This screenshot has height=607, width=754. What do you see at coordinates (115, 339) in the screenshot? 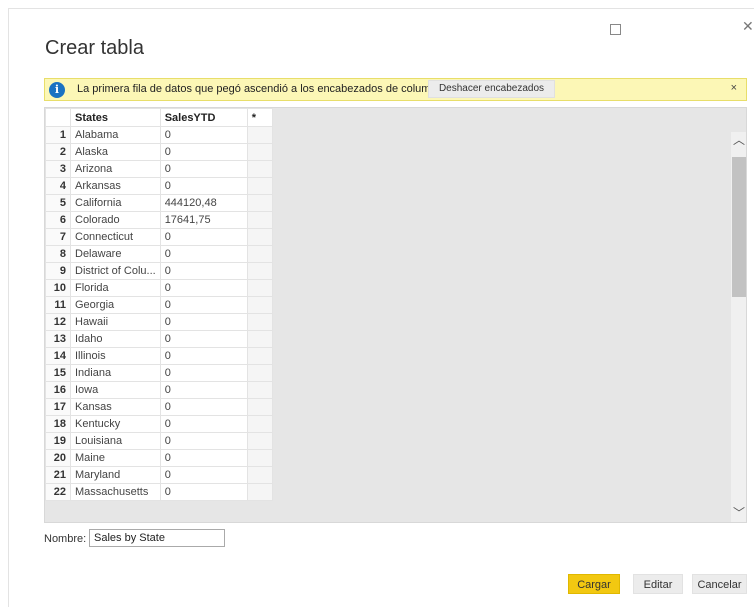
I see `cell-state: Idaho` at bounding box center [115, 339].